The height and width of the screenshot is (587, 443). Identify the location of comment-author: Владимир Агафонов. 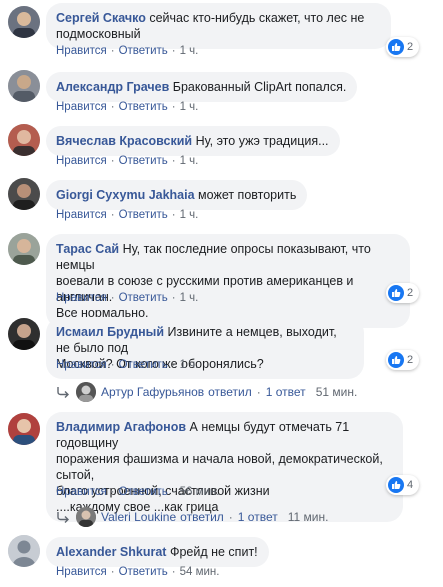
(121, 427).